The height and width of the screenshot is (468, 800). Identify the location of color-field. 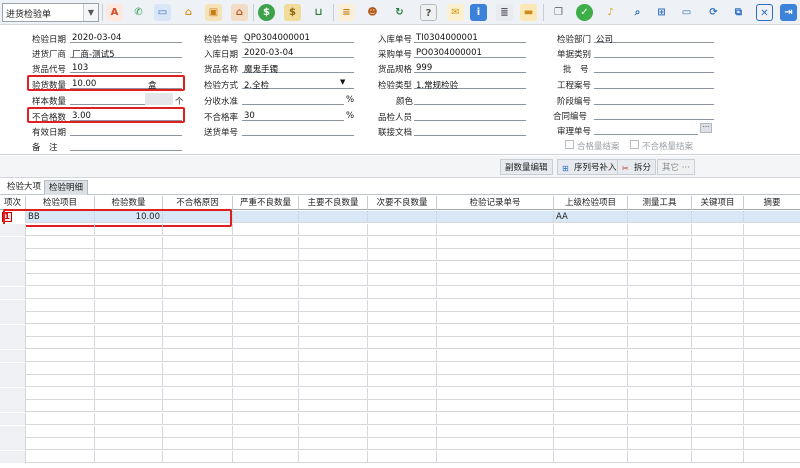
(470, 98).